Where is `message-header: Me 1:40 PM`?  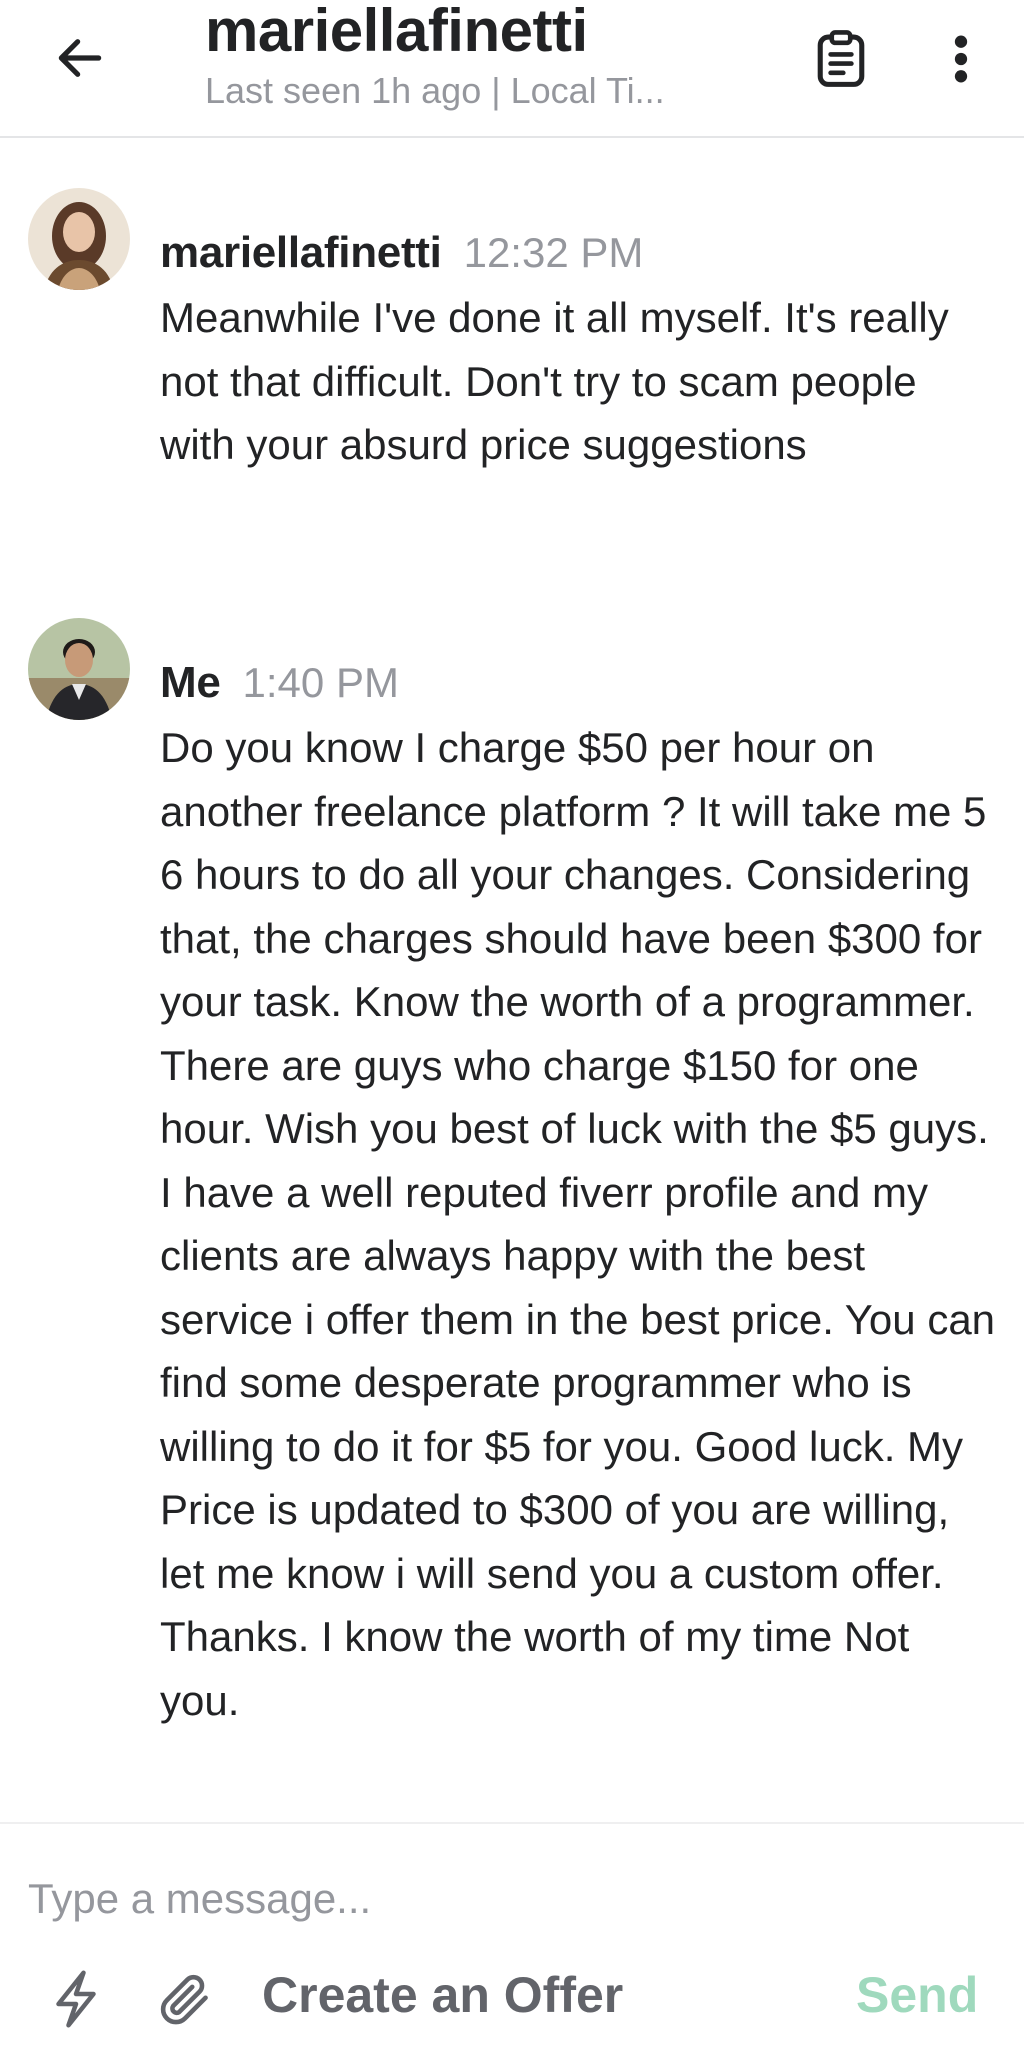 message-header: Me 1:40 PM is located at coordinates (279, 683).